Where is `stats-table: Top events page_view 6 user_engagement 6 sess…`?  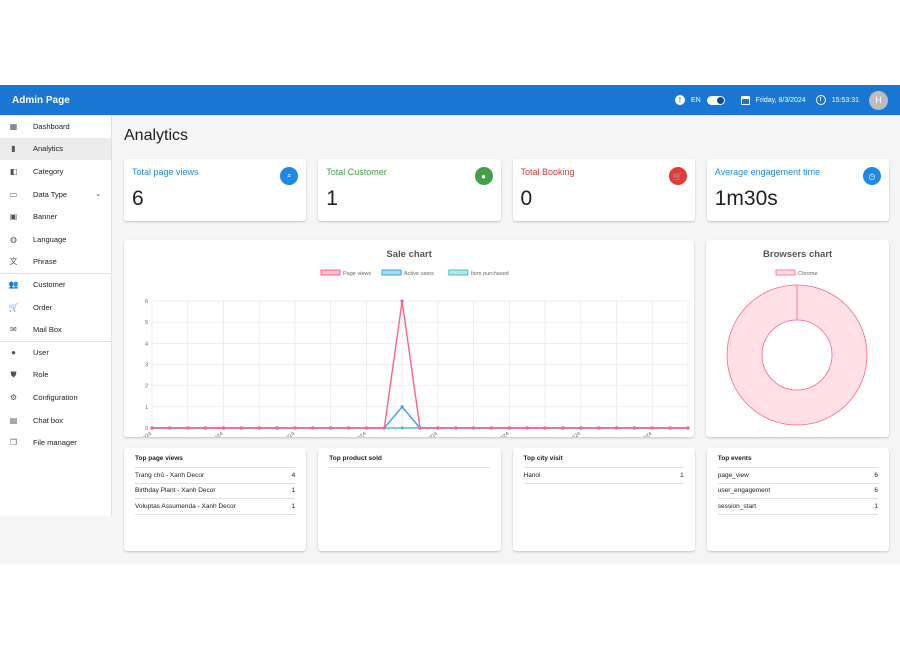
stats-table: Top events page_view 6 user_engagement 6 sess… is located at coordinates (797, 499).